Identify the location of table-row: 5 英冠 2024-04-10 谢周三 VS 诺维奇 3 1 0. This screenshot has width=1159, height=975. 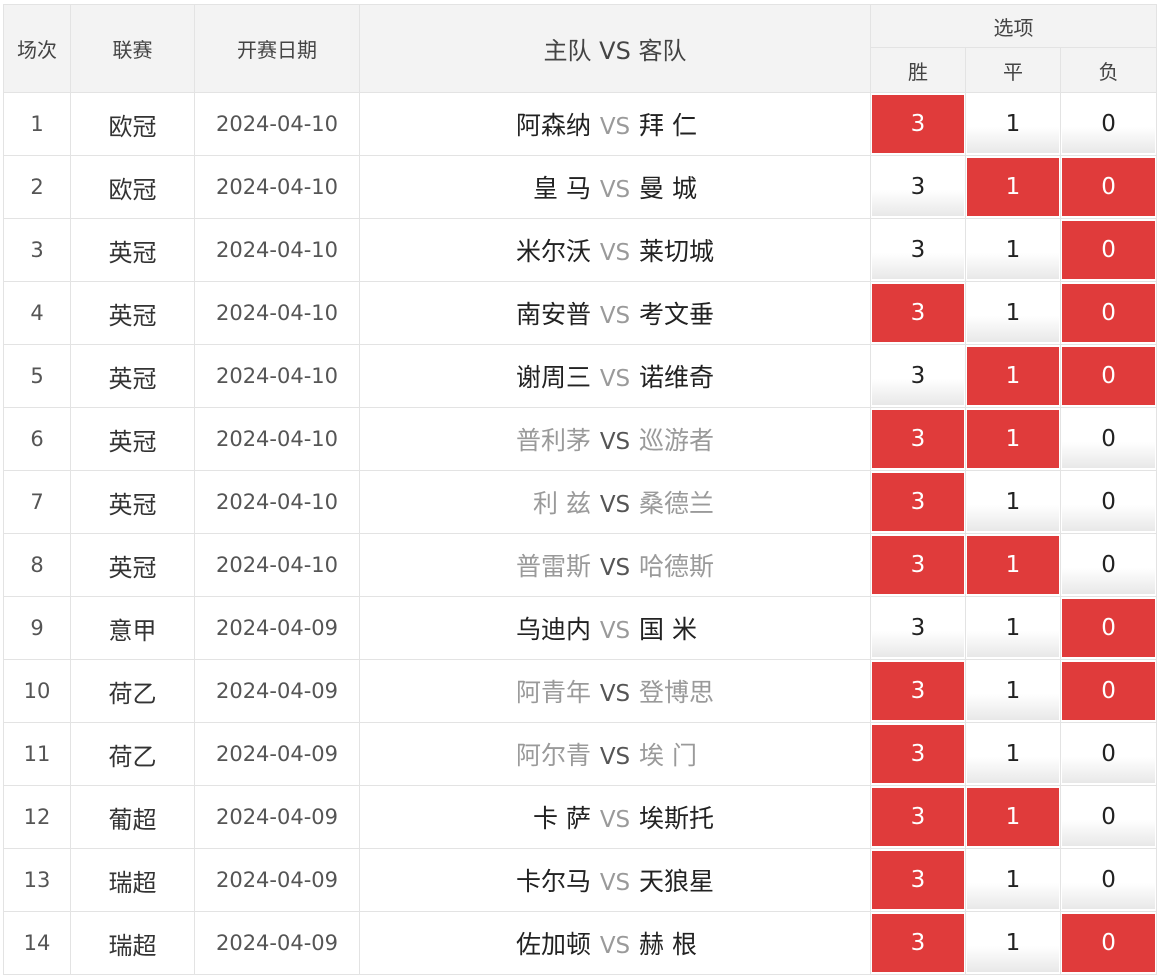
(580, 376).